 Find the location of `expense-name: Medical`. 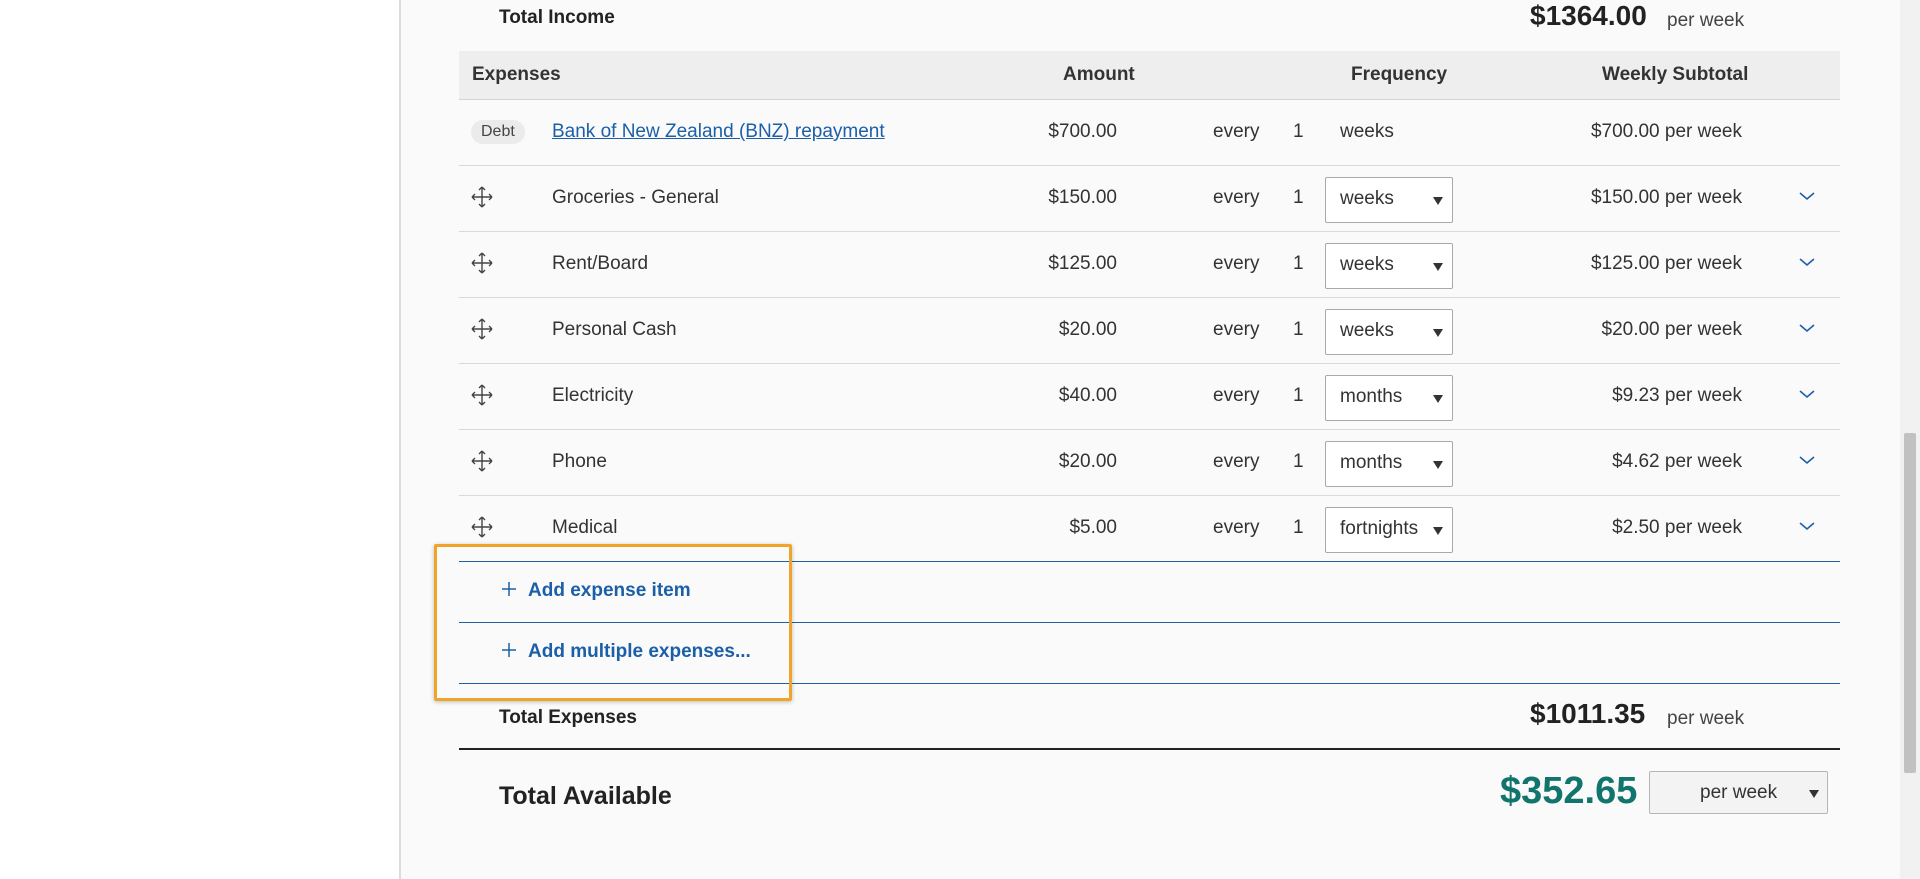

expense-name: Medical is located at coordinates (585, 527).